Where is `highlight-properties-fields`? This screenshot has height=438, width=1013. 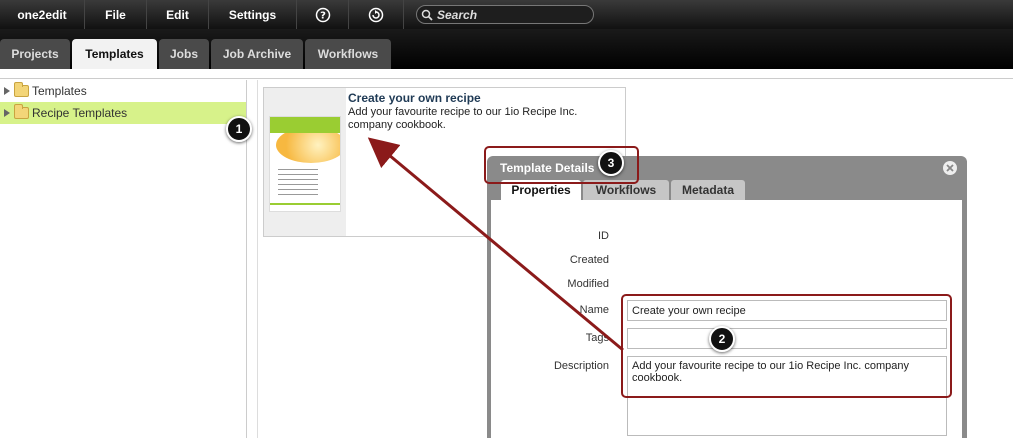 highlight-properties-fields is located at coordinates (786, 346).